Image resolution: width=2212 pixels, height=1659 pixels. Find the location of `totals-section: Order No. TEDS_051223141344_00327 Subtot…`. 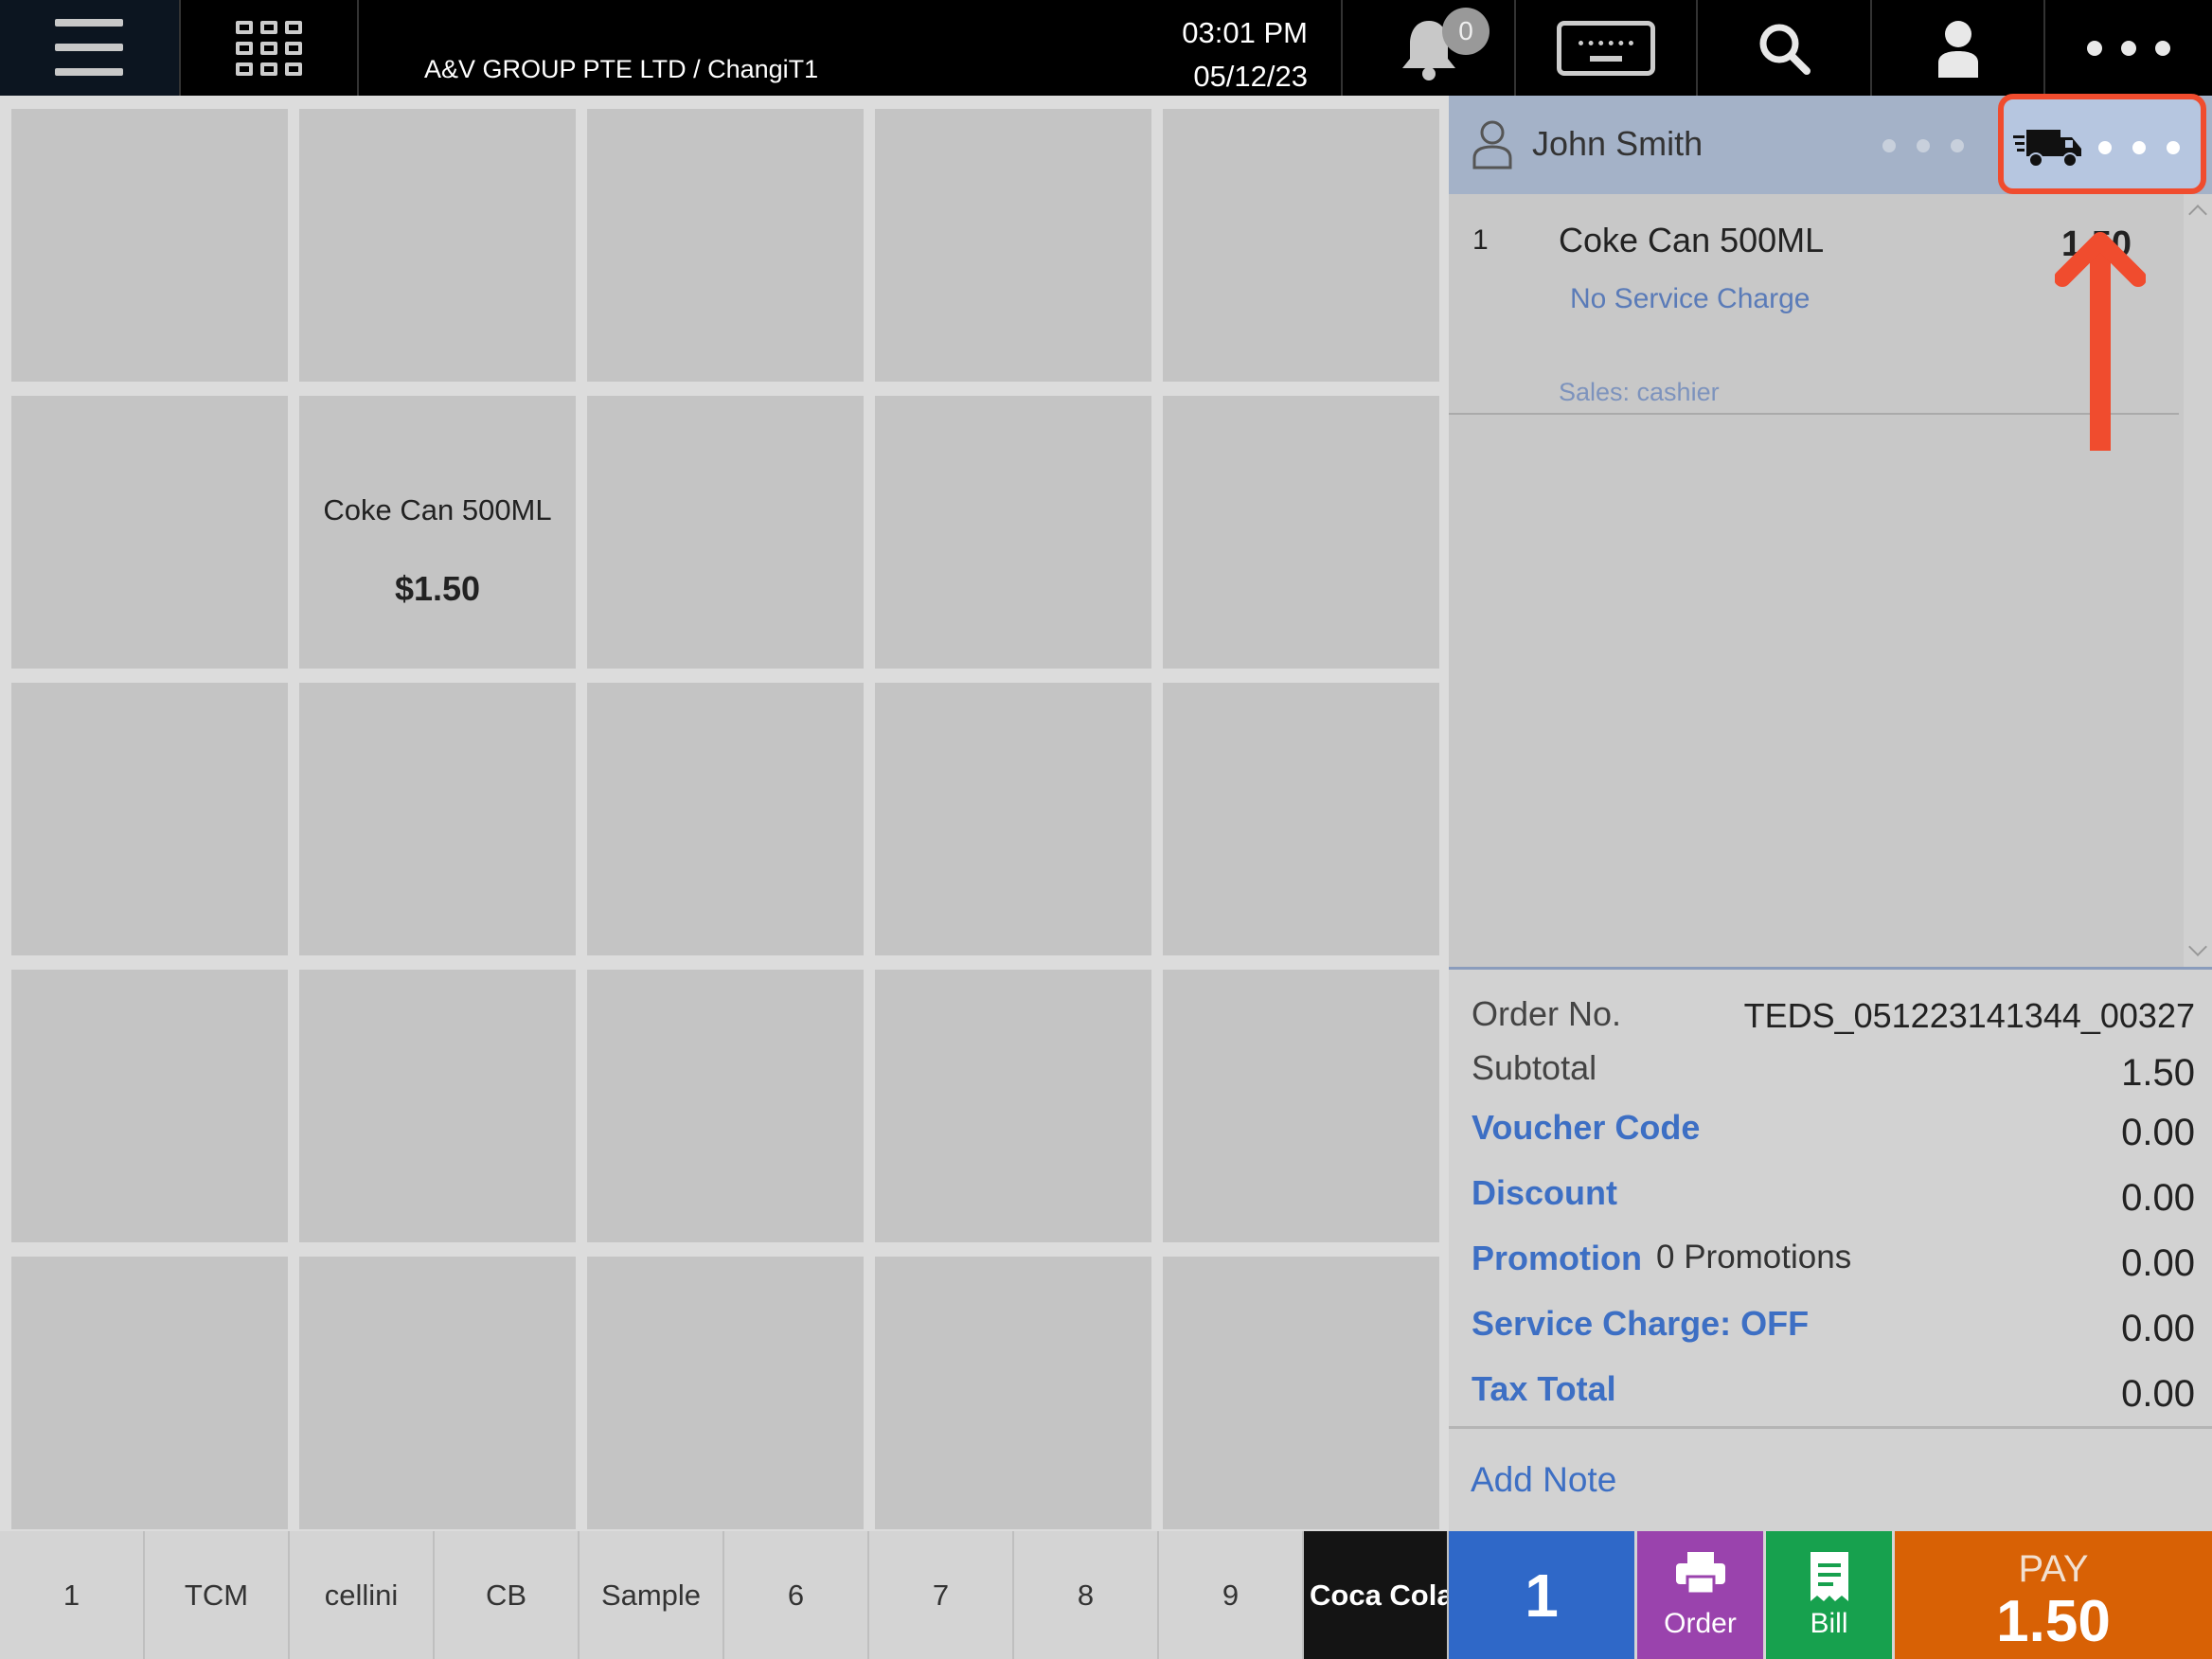

totals-section: Order No. TEDS_051223141344_00327 Subtot… is located at coordinates (1830, 1249).